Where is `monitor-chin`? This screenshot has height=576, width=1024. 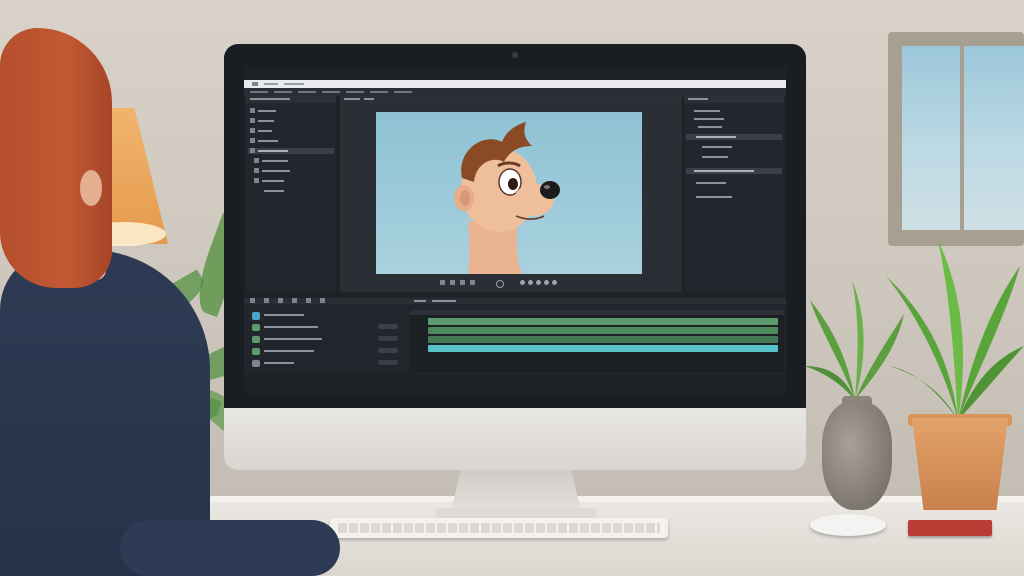 monitor-chin is located at coordinates (515, 439).